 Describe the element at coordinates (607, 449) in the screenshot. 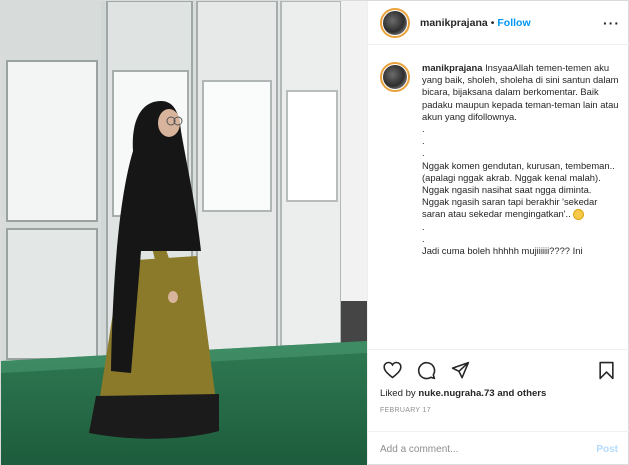

I see `post-comment-button: Post` at that location.